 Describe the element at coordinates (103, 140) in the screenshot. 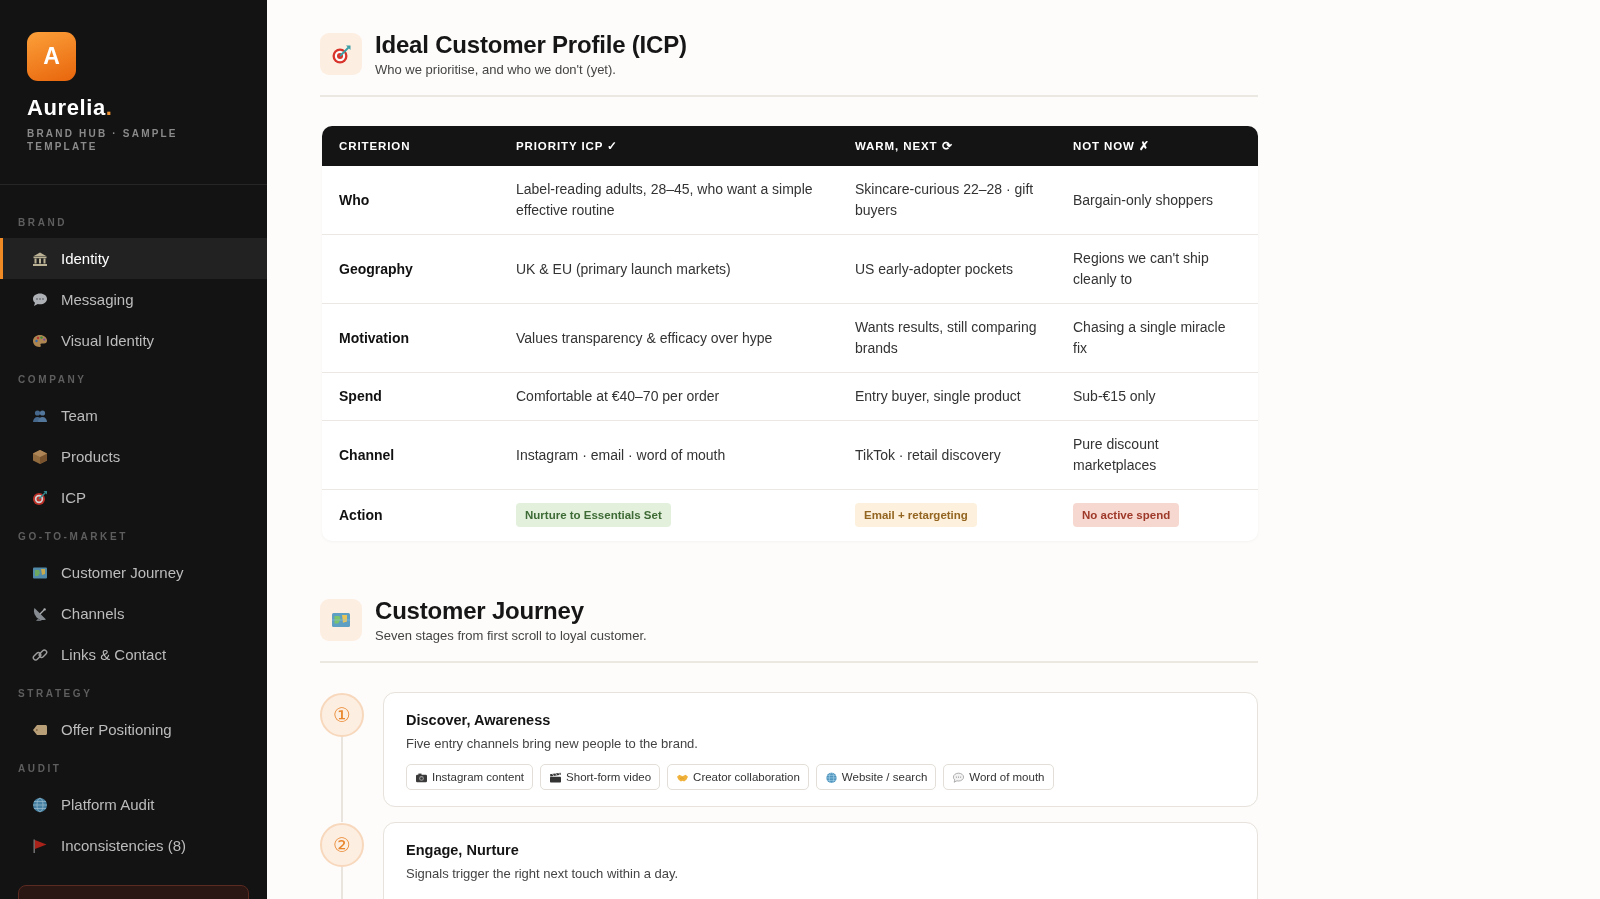

I see `brand-tagline: BRAND HUB · SAMPLE TEMPLATE` at that location.